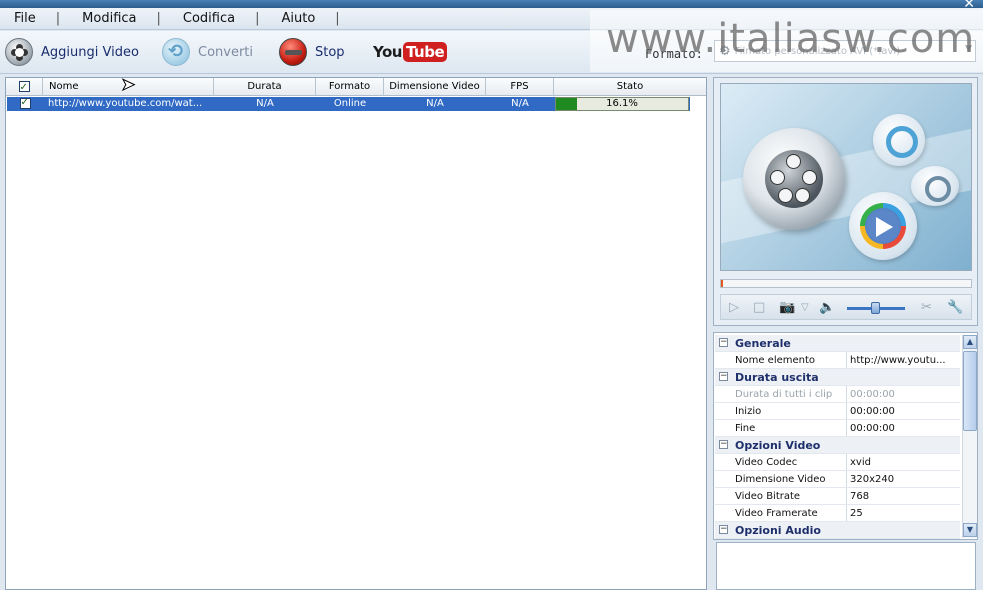  What do you see at coordinates (90, 52) in the screenshot?
I see `add-video-label: Aggiungi Video` at bounding box center [90, 52].